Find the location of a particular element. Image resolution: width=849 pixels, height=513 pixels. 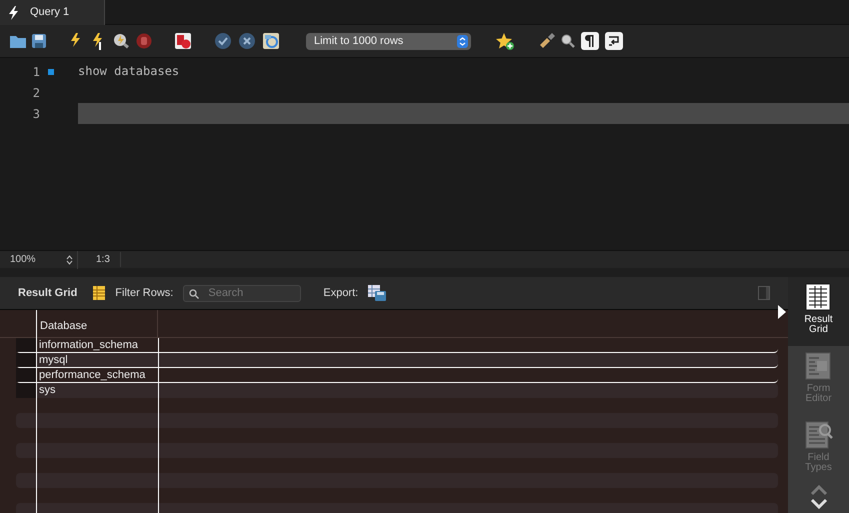

search-field: Search is located at coordinates (242, 293).